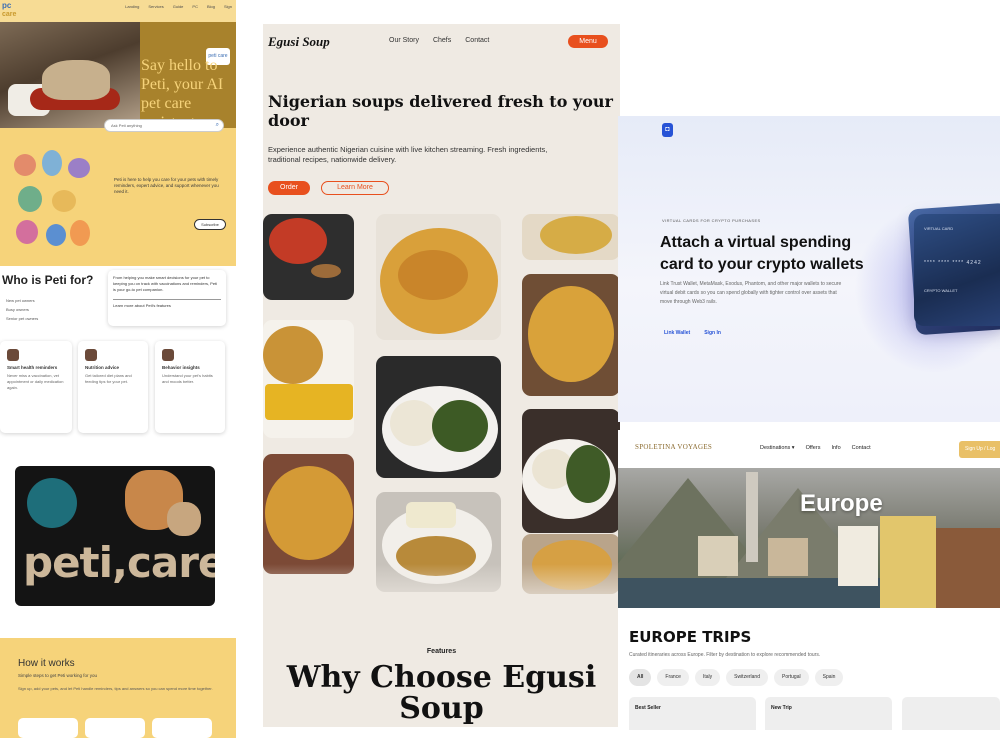 The height and width of the screenshot is (749, 1000). I want to click on nav-link-our-story: Our Story, so click(404, 40).